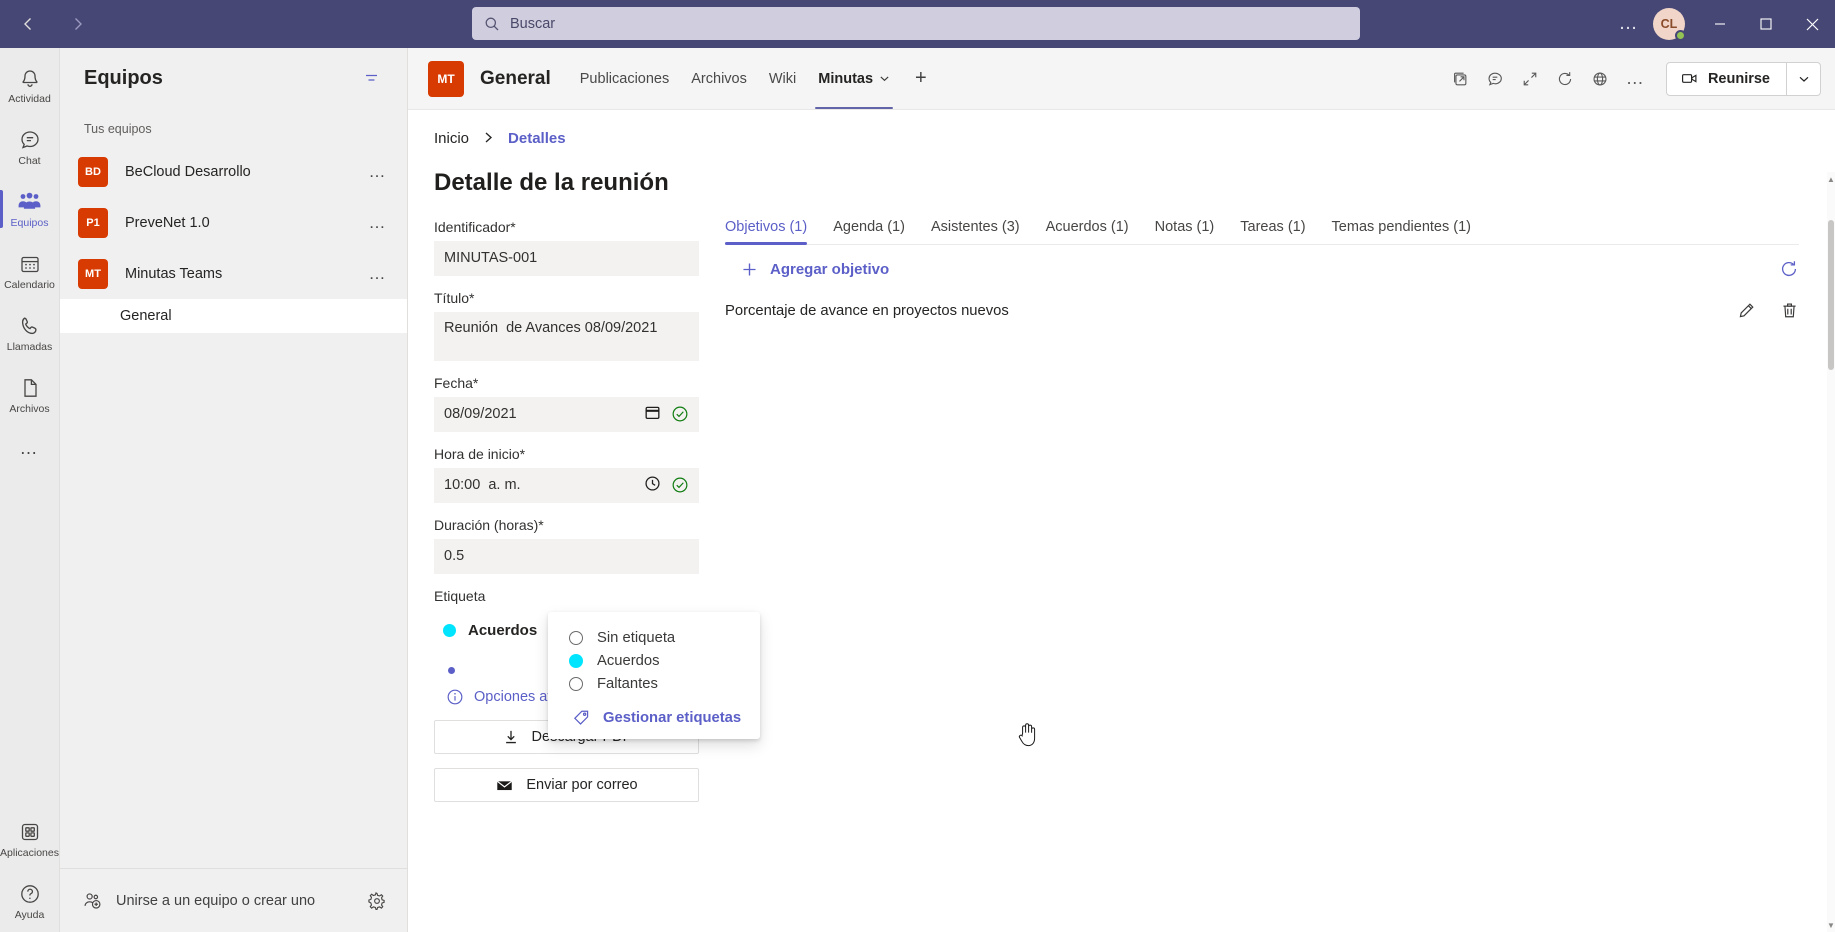 Image resolution: width=1835 pixels, height=932 pixels. What do you see at coordinates (1726, 79) in the screenshot?
I see `meet-button: Reunirse` at bounding box center [1726, 79].